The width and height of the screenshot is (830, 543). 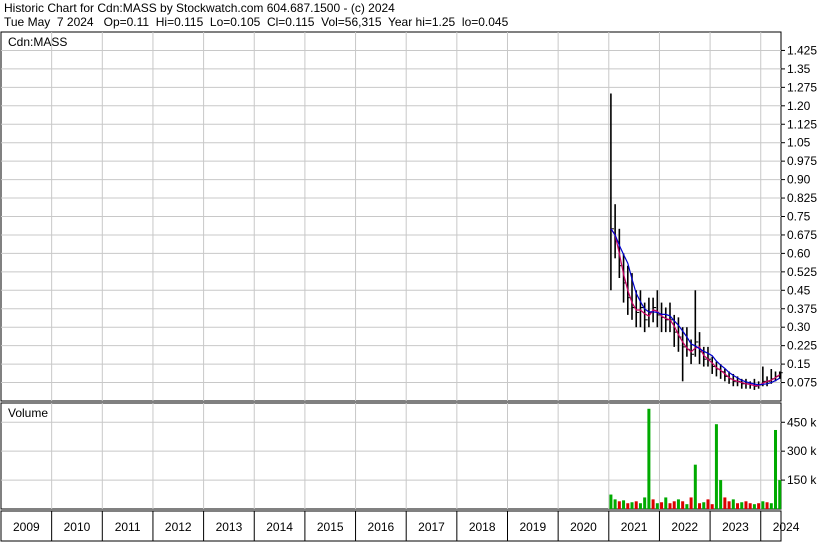 I want to click on price-y-tick-label: 0.45, so click(x=799, y=290).